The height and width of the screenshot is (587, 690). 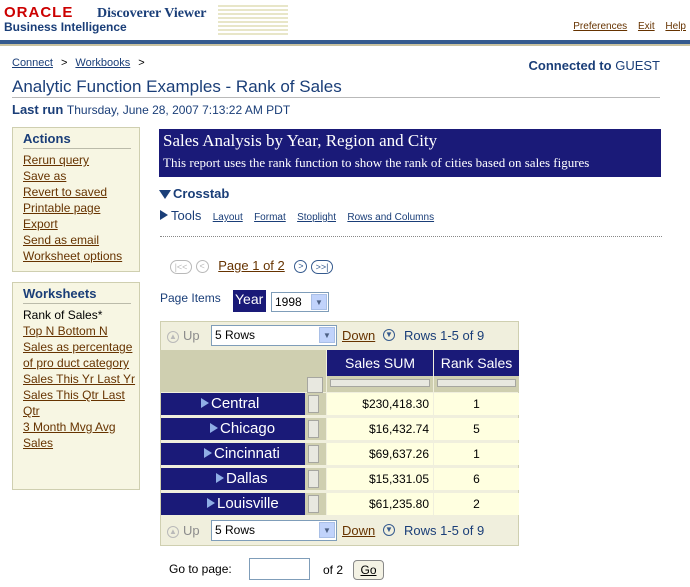 What do you see at coordinates (102, 63) in the screenshot?
I see `breadcrumb-workbooks: Workbooks` at bounding box center [102, 63].